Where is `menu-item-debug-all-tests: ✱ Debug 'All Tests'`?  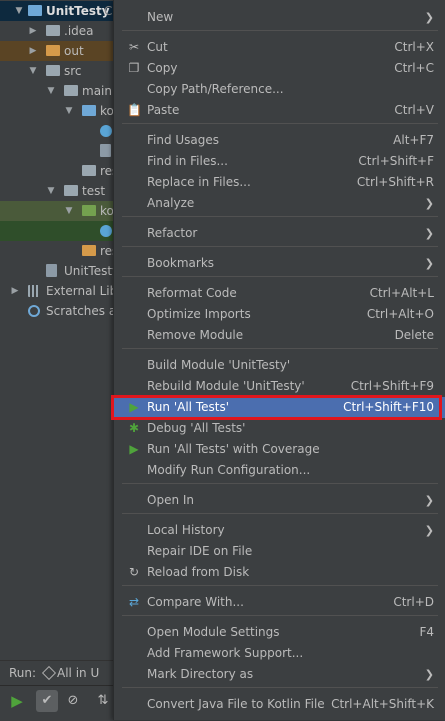
menu-item-debug-all-tests: ✱ Debug 'All Tests' is located at coordinates (279, 428).